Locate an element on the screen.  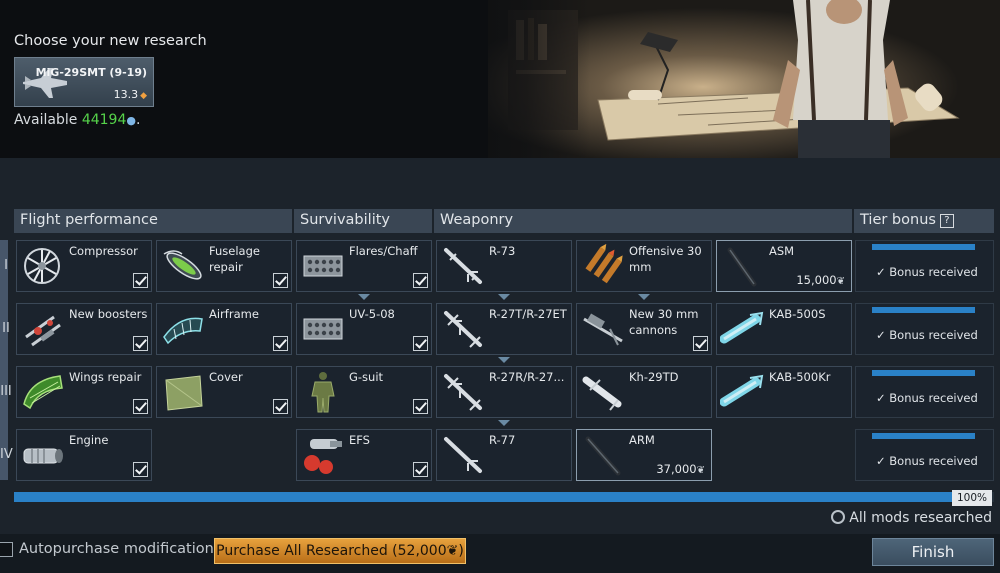
module-g-suit: G-suit is located at coordinates (364, 392).